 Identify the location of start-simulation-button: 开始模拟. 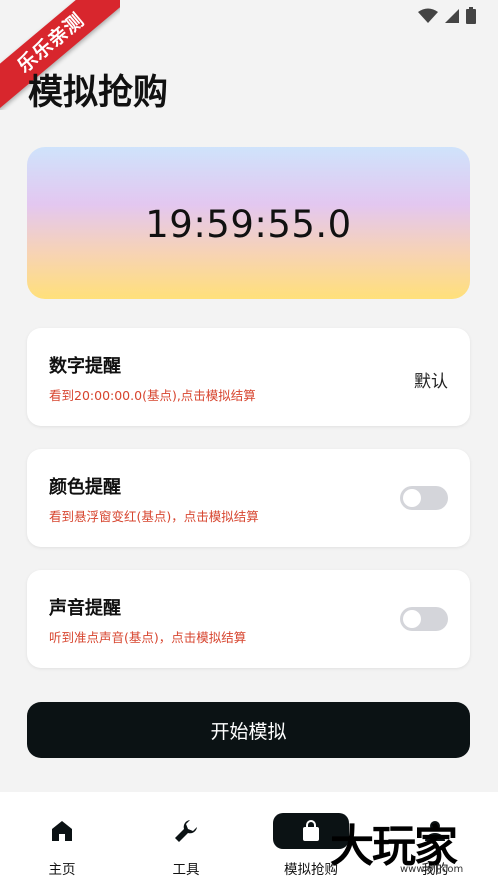
(248, 730).